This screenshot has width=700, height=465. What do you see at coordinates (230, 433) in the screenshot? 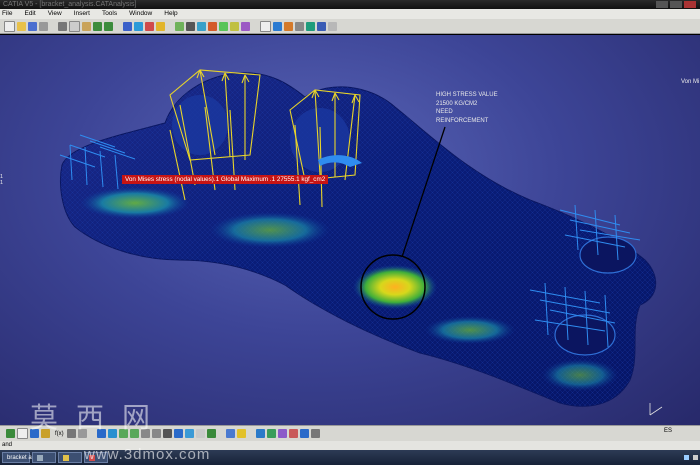
I see `capture-icon` at bounding box center [230, 433].